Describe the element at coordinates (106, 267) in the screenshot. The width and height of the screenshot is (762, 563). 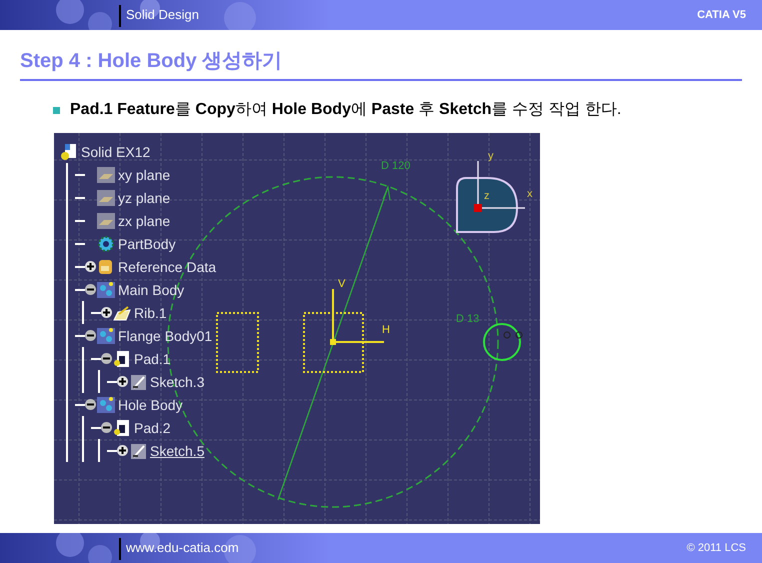
I see `hand-icon` at that location.